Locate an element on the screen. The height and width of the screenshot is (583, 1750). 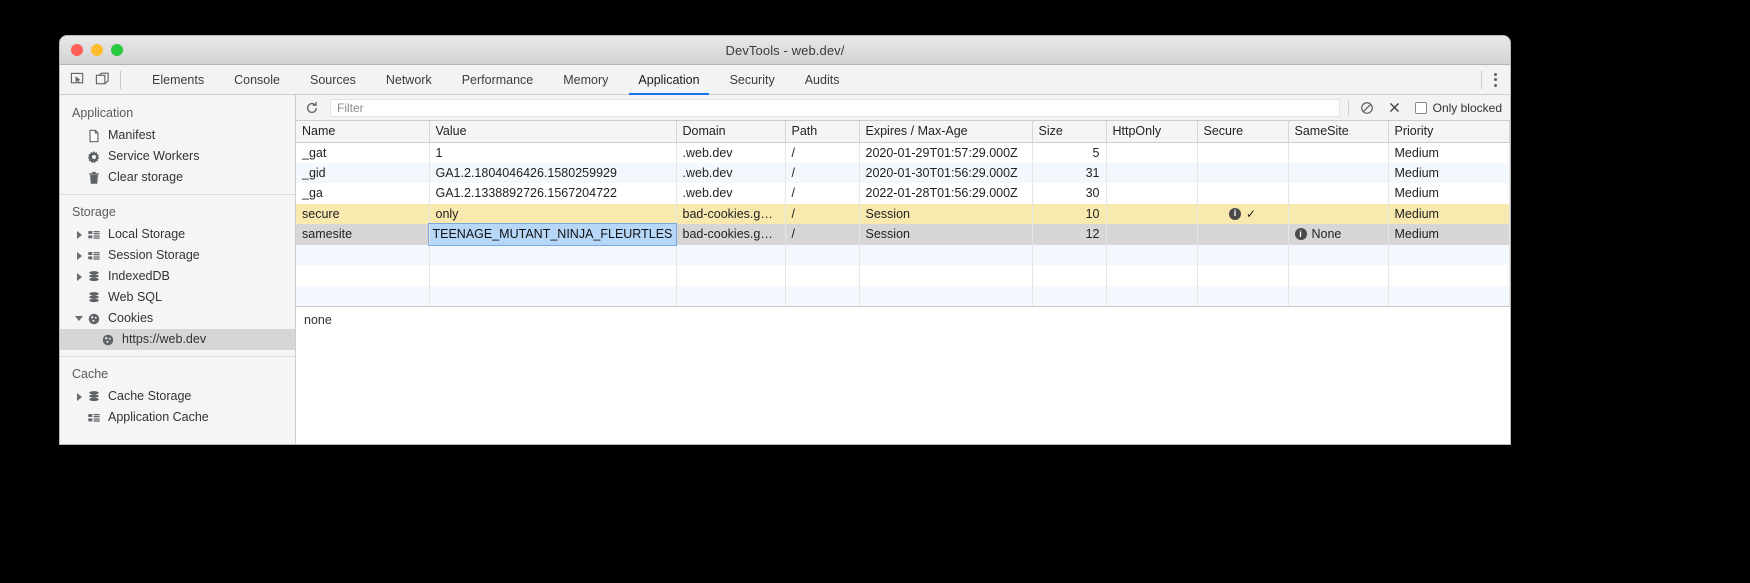
cell-value: GA1.2.1338892726.1567204722 is located at coordinates (553, 193).